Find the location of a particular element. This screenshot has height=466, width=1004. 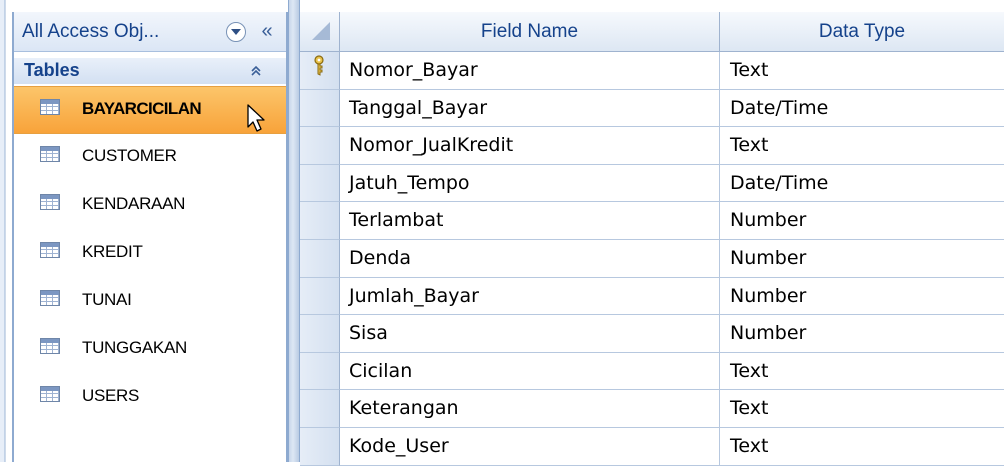

table-row: Denda Number is located at coordinates (652, 258).